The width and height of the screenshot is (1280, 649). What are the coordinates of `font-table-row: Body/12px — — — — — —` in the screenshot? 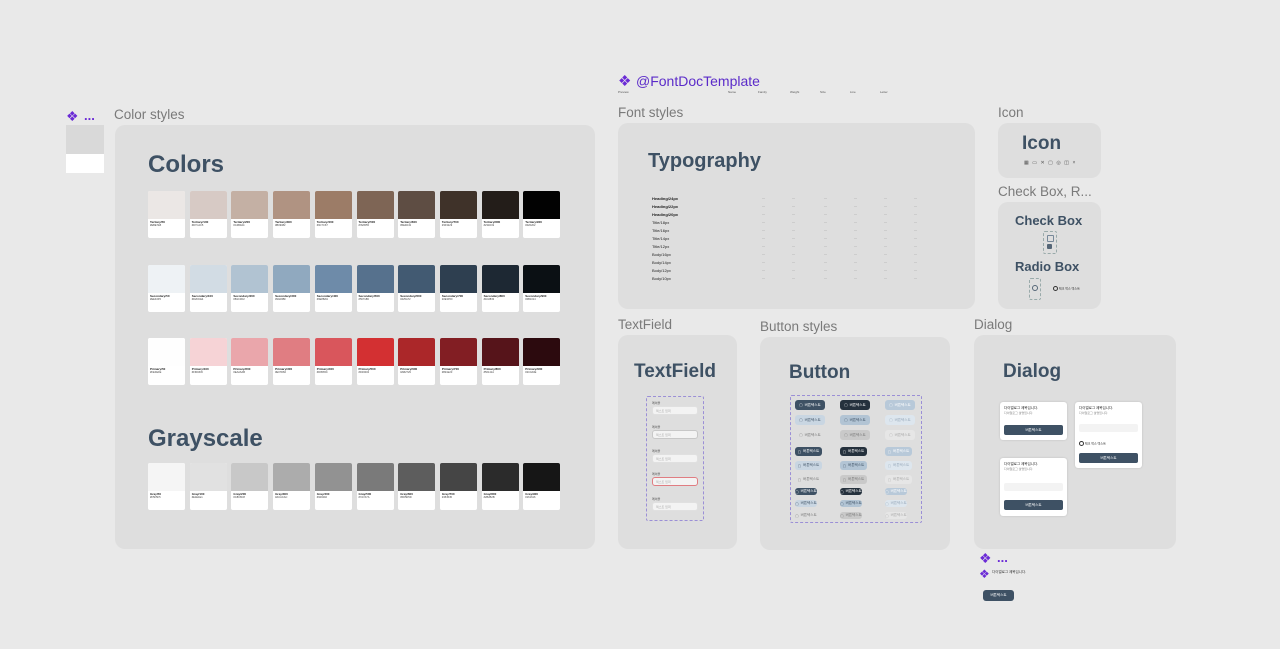 It's located at (817, 272).